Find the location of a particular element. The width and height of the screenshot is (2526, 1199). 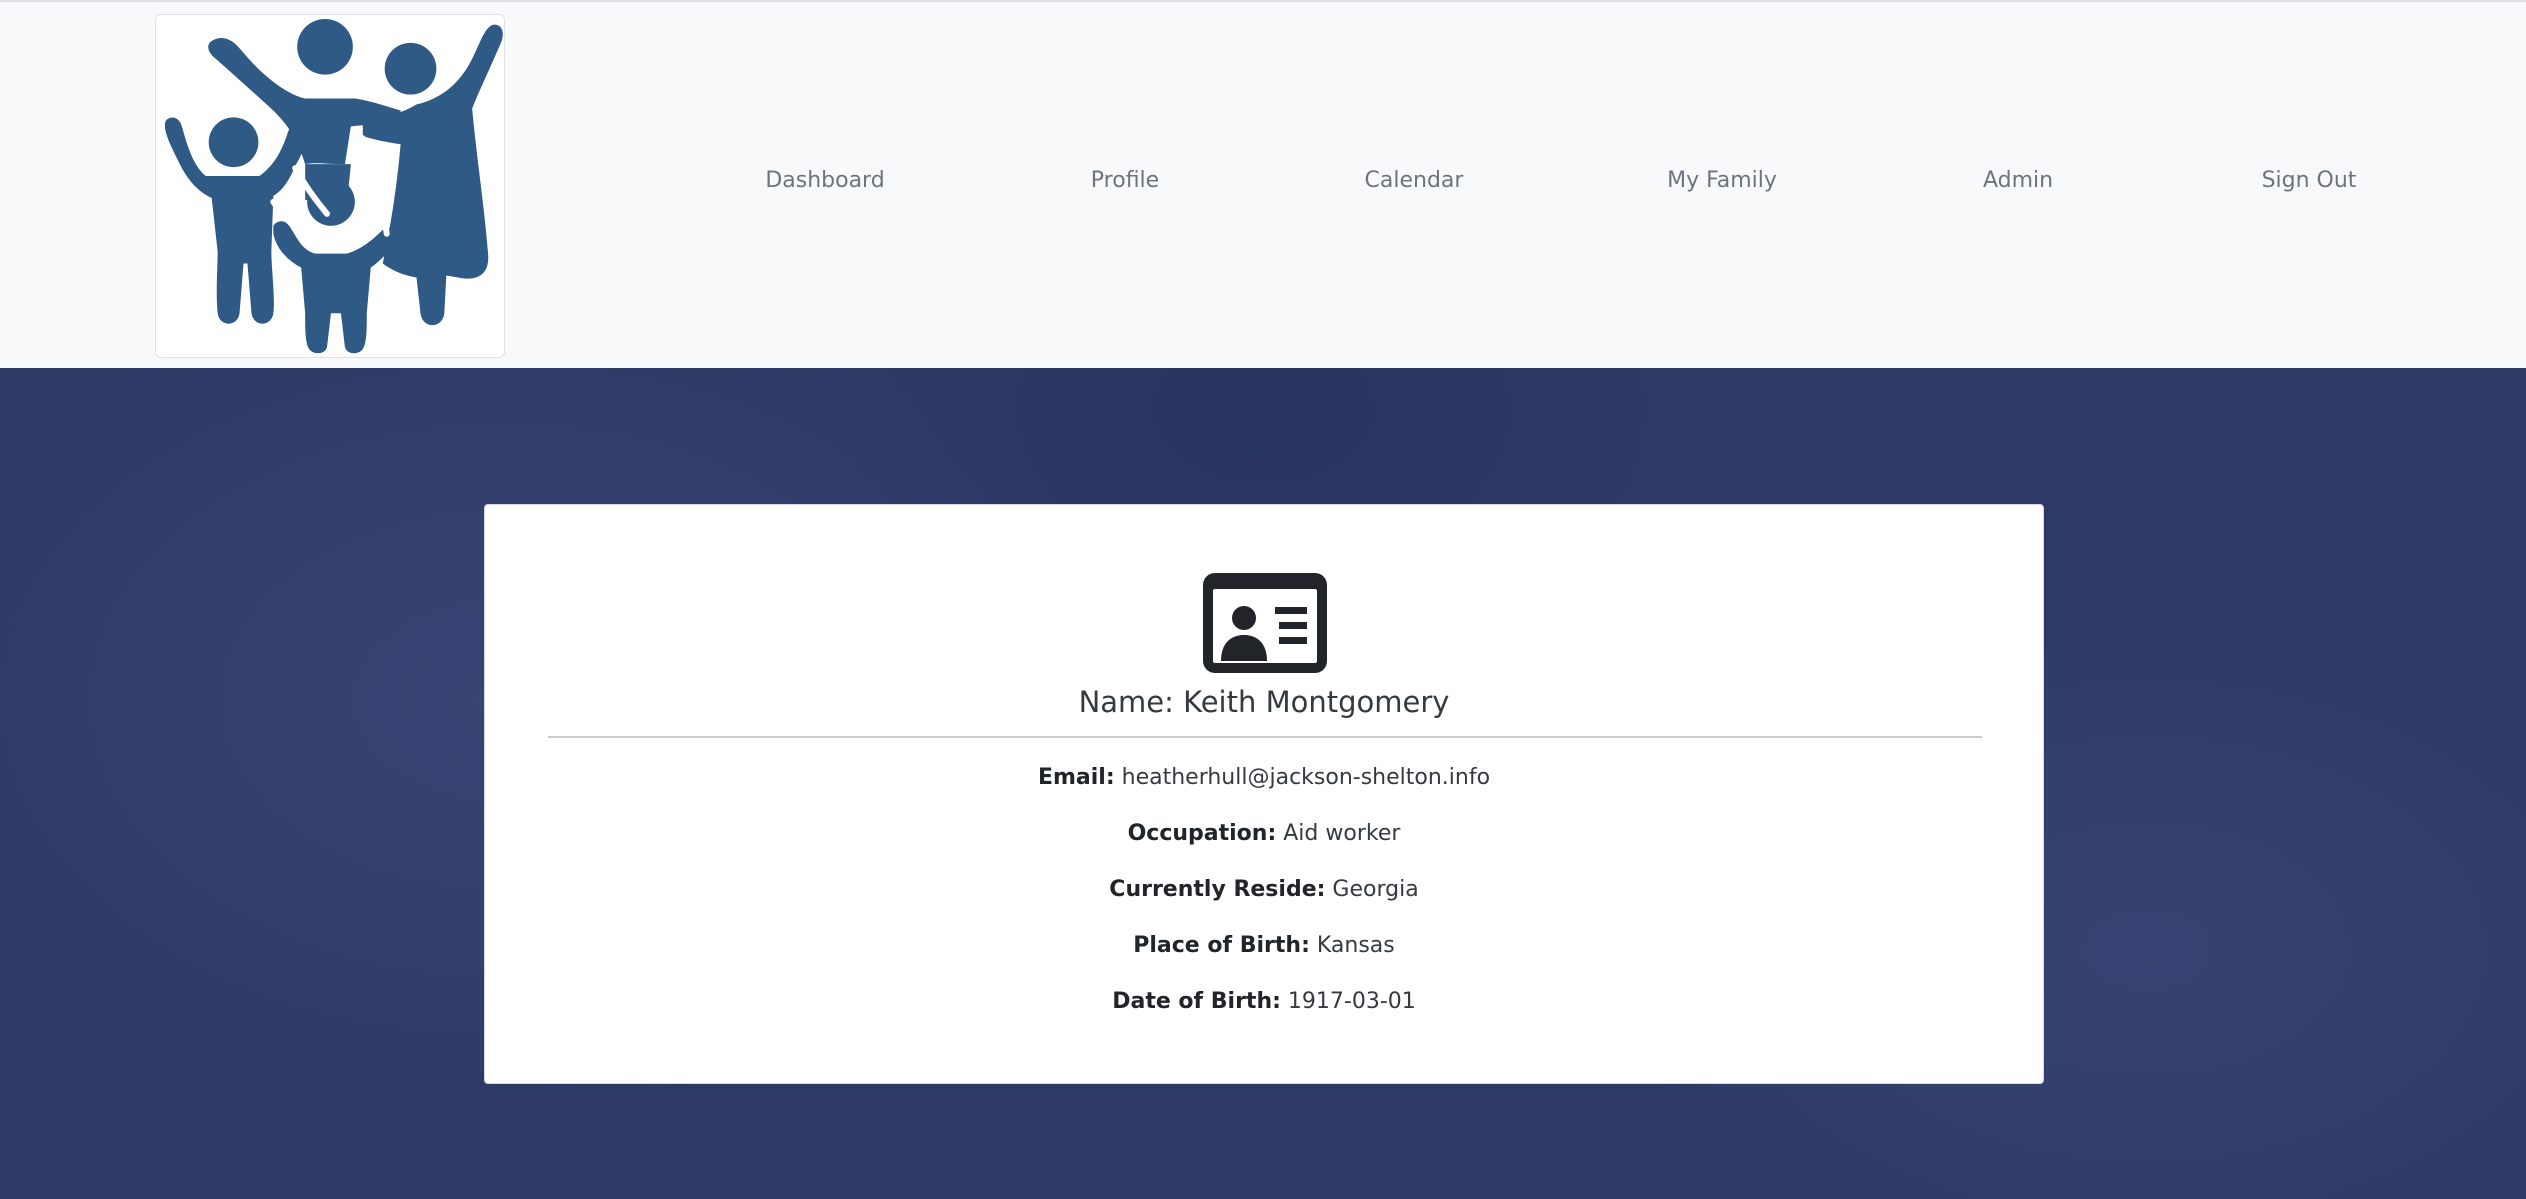

field-label: Currently Reside: is located at coordinates (1217, 889).